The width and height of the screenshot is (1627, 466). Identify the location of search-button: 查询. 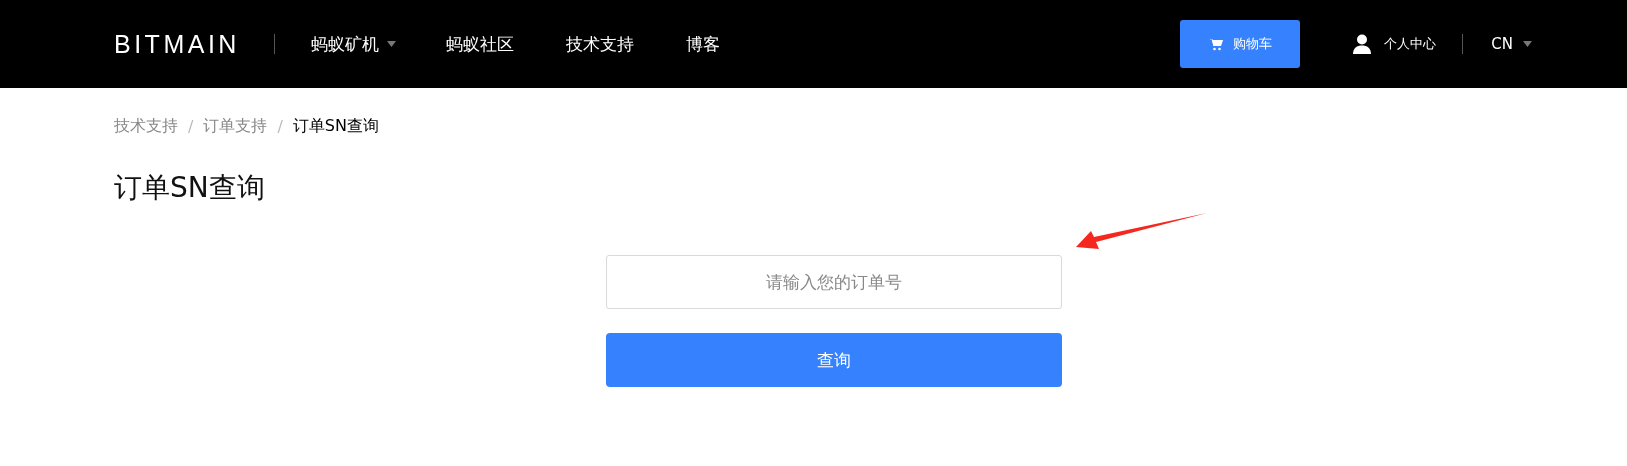
(834, 360).